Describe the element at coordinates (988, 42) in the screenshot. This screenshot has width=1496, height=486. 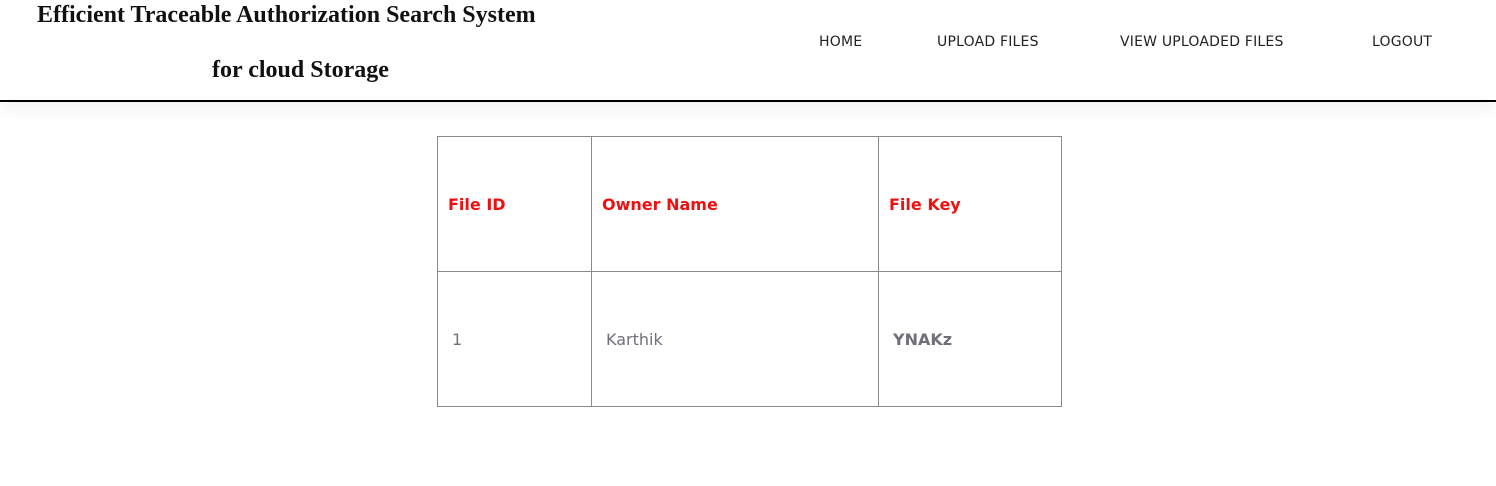
I see `nav-upload-files-link: UPLOAD FILES` at that location.